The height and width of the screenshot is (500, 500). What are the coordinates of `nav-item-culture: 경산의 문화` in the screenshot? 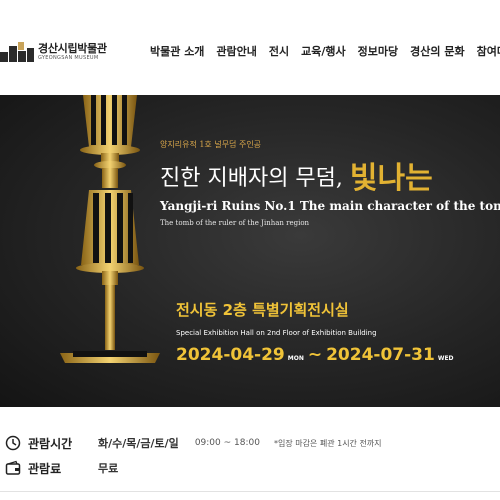 It's located at (437, 51).